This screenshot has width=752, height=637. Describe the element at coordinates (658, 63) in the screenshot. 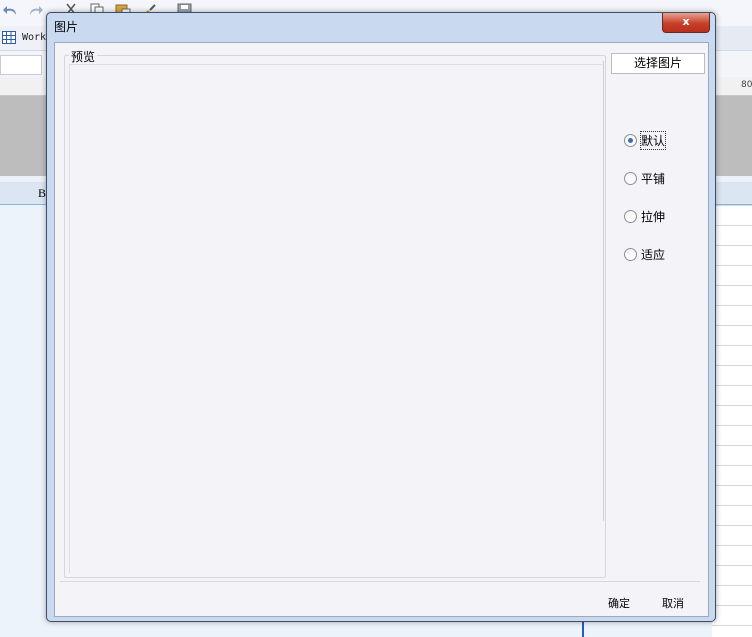

I see `select-image-button: 选择图片` at that location.